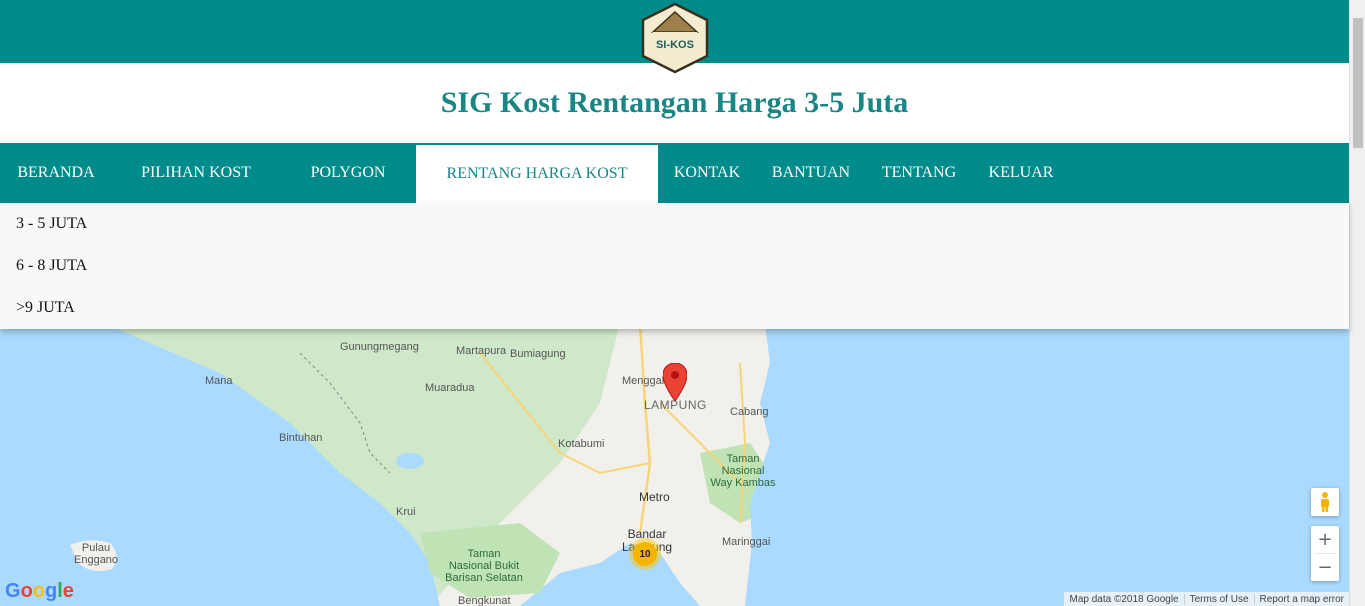  Describe the element at coordinates (219, 381) in the screenshot. I see `map-label-mana: Mana` at that location.